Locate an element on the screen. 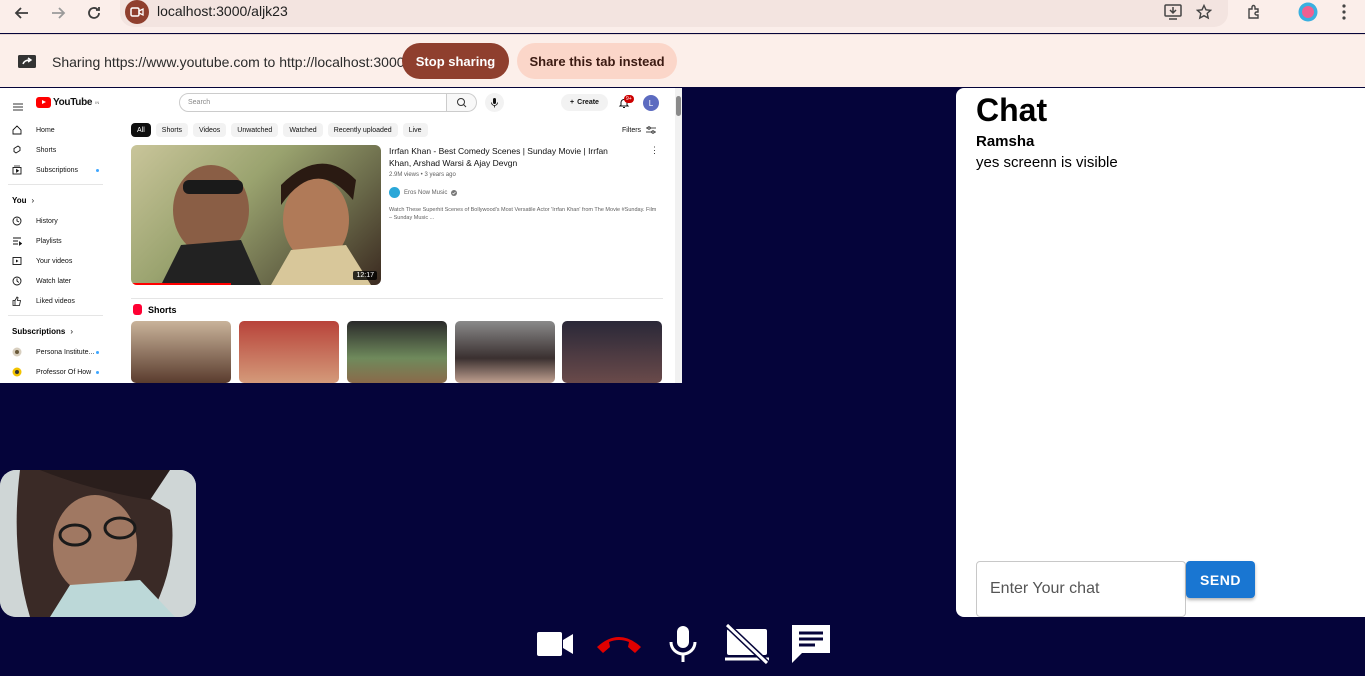 Image resolution: width=1365 pixels, height=676 pixels. hamburger-icon is located at coordinates (18, 107).